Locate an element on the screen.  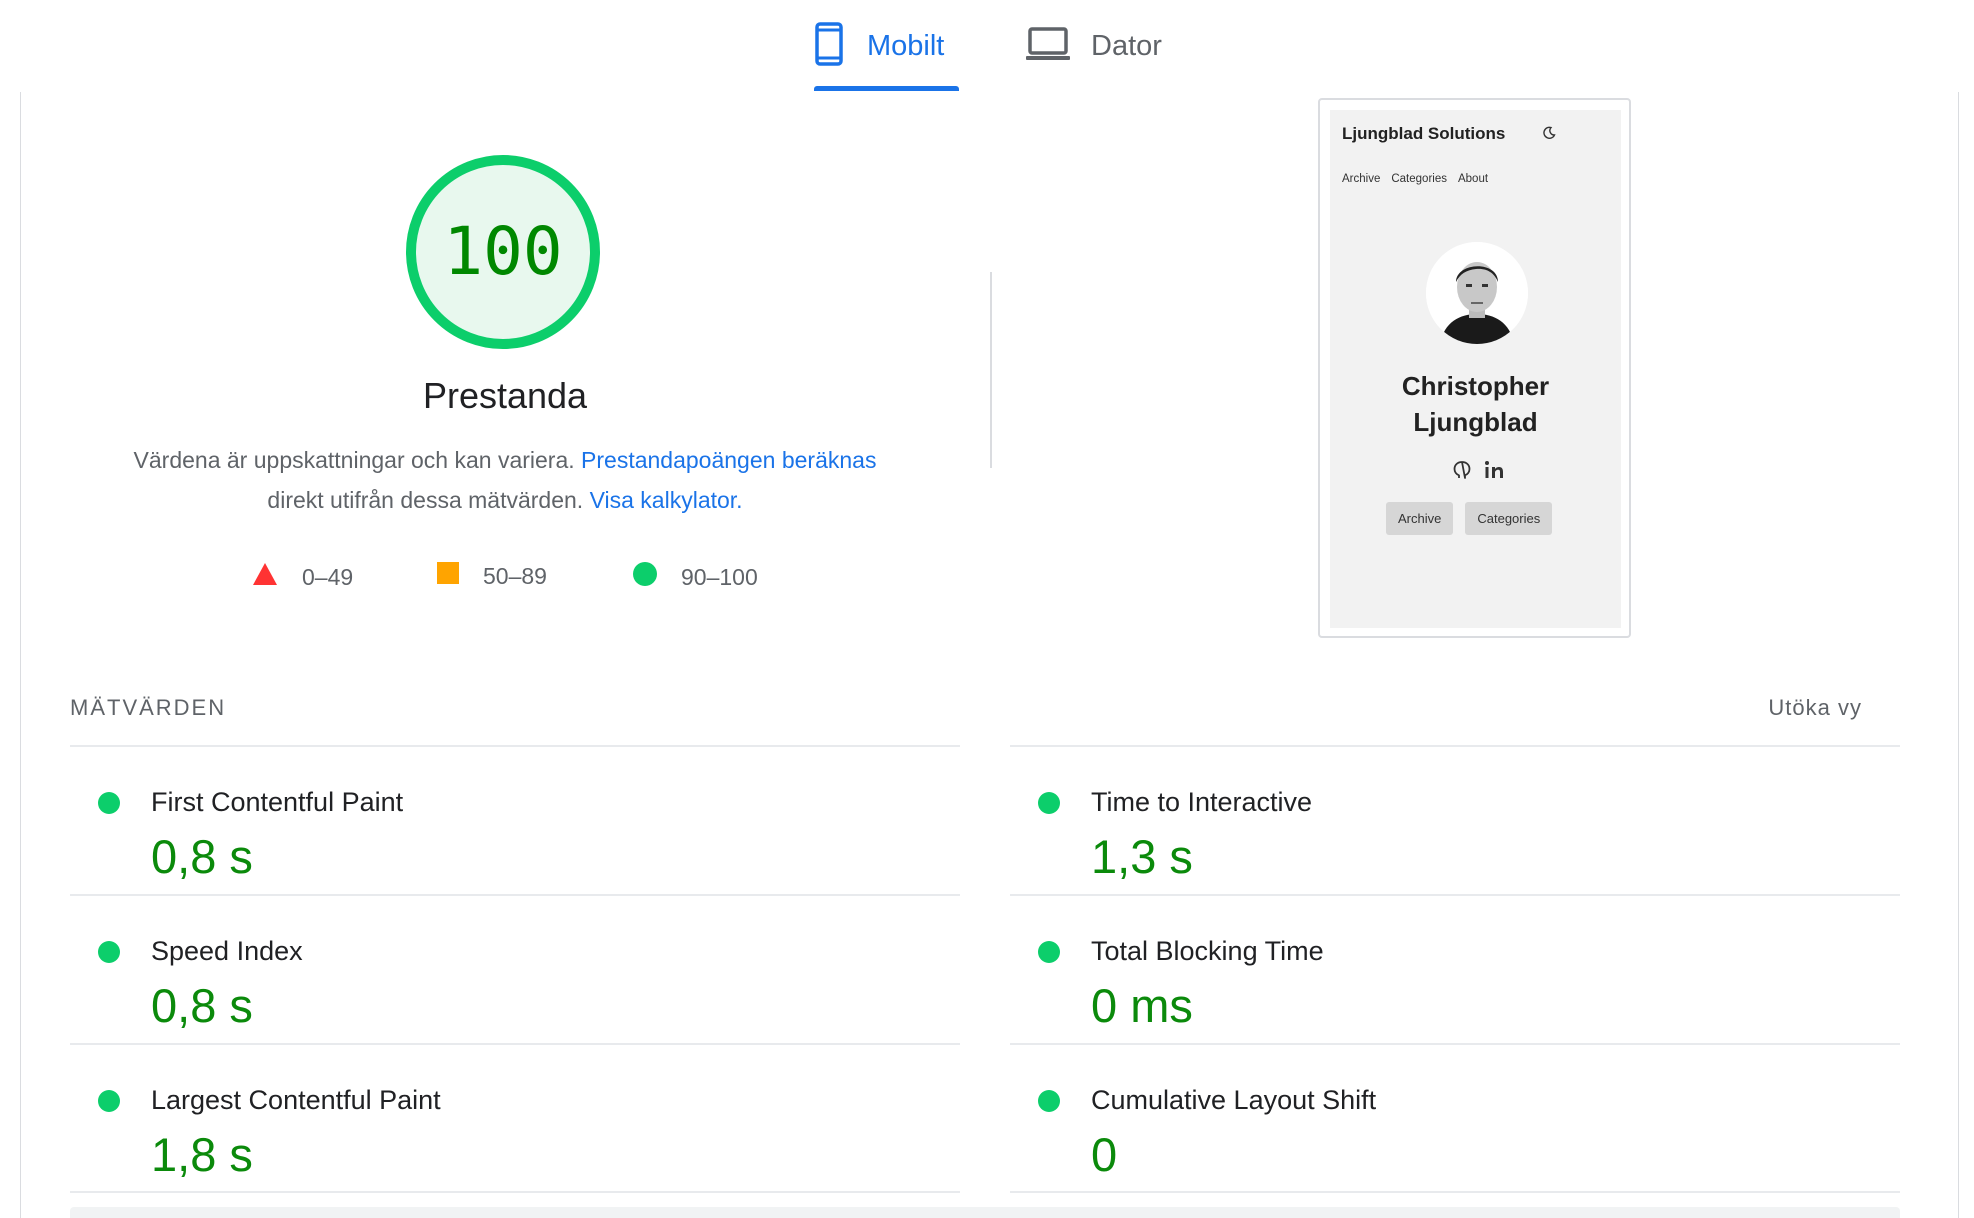
metric-total-blocking-time: Total Blocking Time 0 ms is located at coordinates (1455, 984).